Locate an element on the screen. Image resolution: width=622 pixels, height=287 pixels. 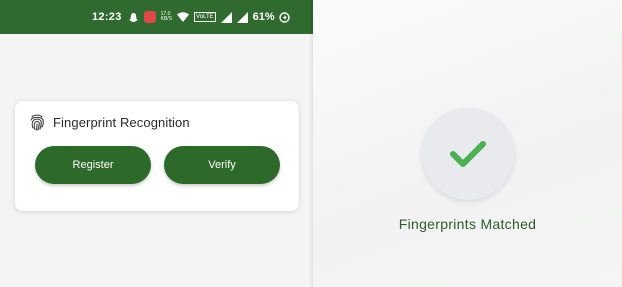
snapchat-icon is located at coordinates (133, 17).